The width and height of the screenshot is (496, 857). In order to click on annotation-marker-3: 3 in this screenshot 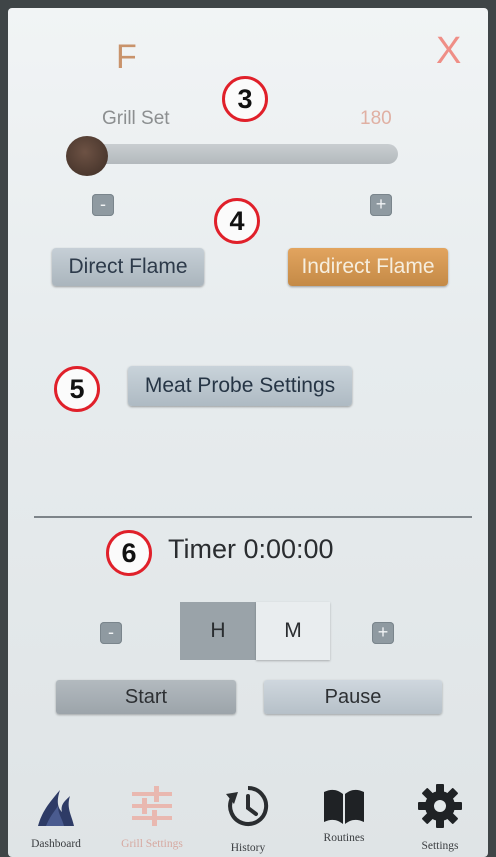, I will do `click(245, 99)`.